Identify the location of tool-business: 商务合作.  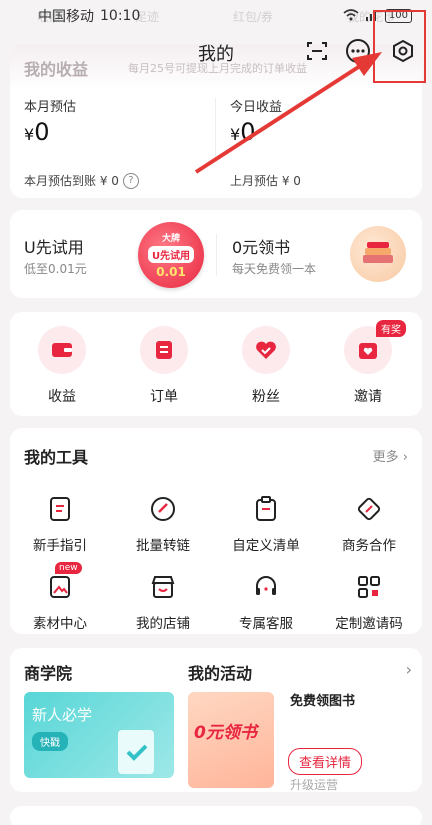
(369, 524).